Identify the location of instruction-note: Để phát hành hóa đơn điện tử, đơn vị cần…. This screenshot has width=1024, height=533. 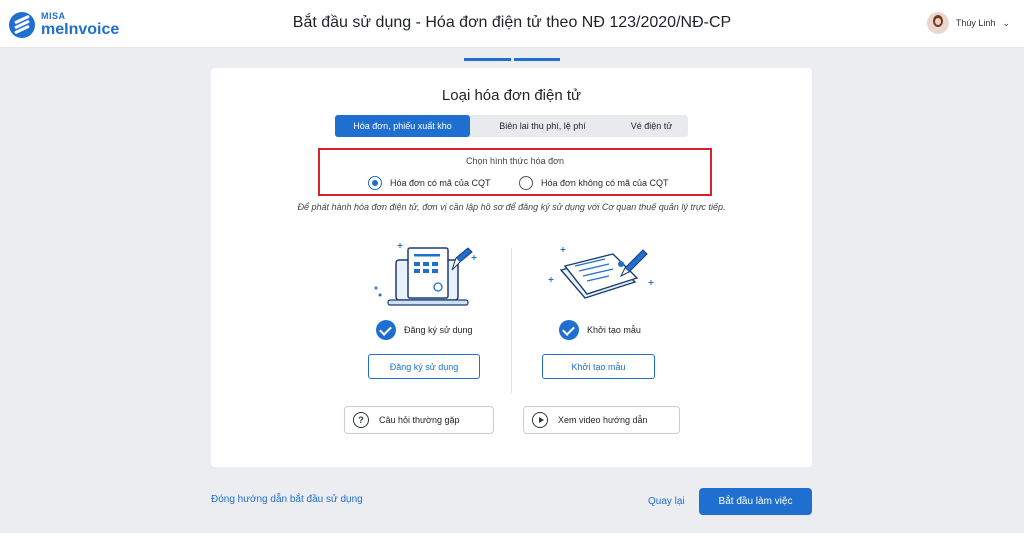
(511, 207).